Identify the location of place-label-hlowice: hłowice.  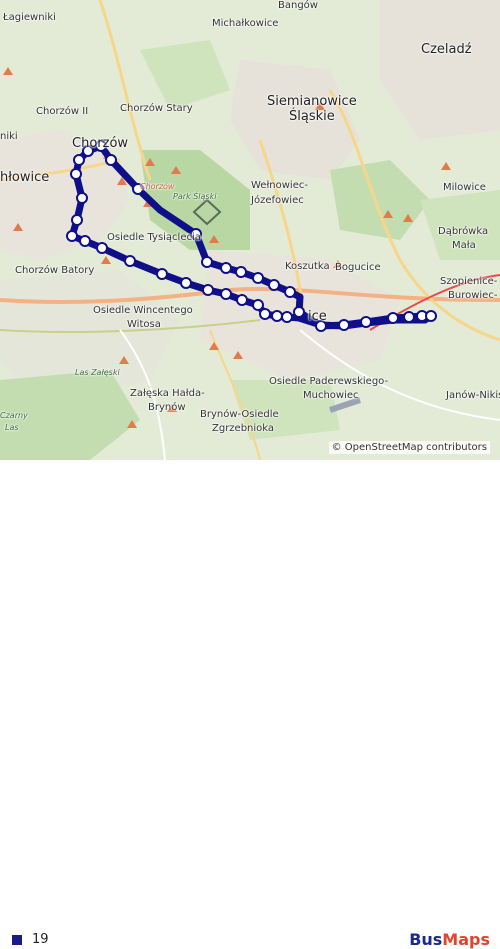
(25, 177).